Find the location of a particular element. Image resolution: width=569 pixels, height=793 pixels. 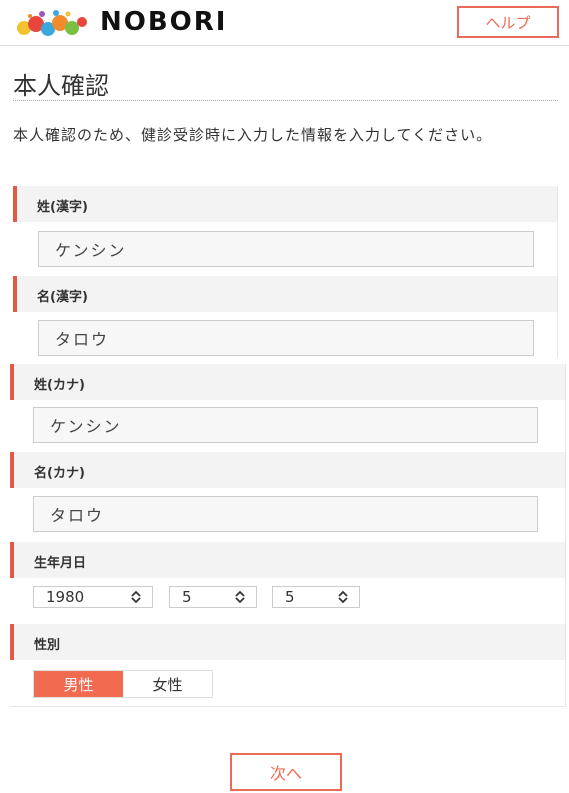

intro-text: 本人確認のため、健診受診時に入力した情報を入力してください。 is located at coordinates (253, 135).